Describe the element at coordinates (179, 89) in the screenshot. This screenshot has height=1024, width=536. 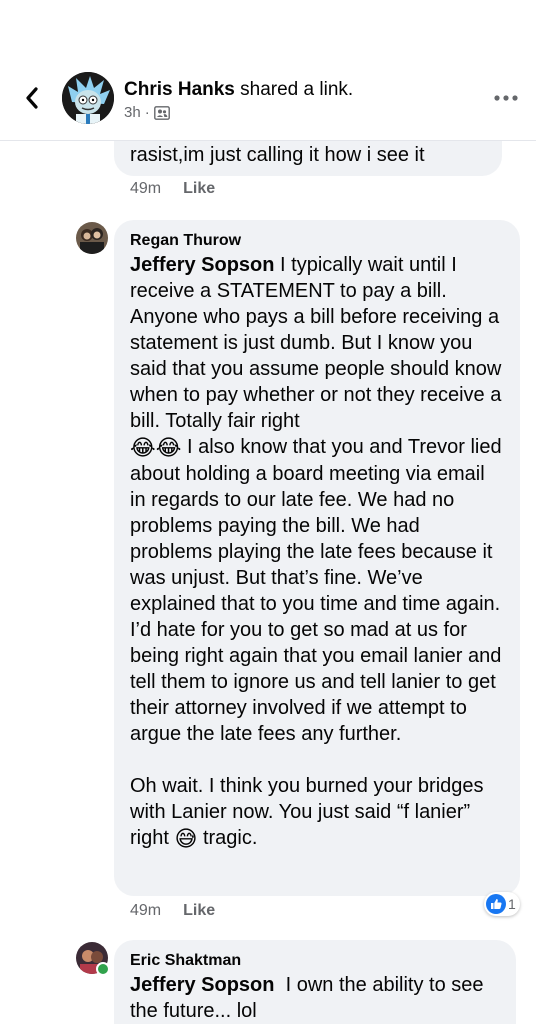
I see `post-author-name: Chris Hanks` at that location.